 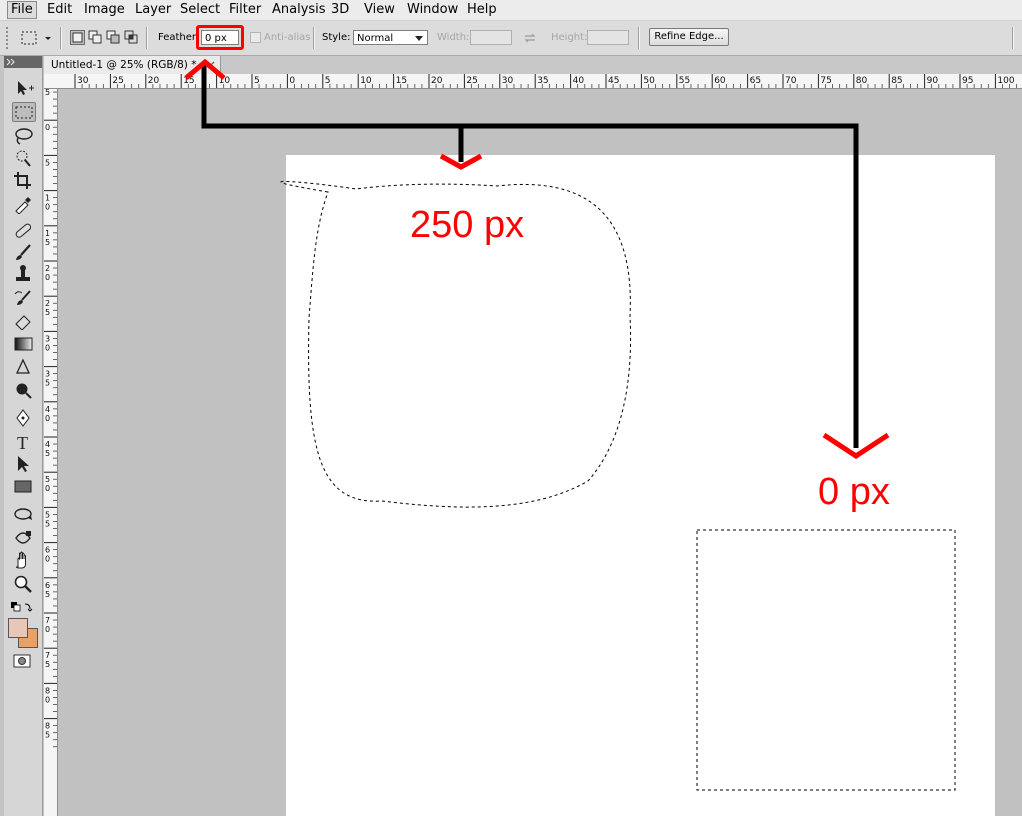 I want to click on menu-help-label: Help, so click(x=482, y=9).